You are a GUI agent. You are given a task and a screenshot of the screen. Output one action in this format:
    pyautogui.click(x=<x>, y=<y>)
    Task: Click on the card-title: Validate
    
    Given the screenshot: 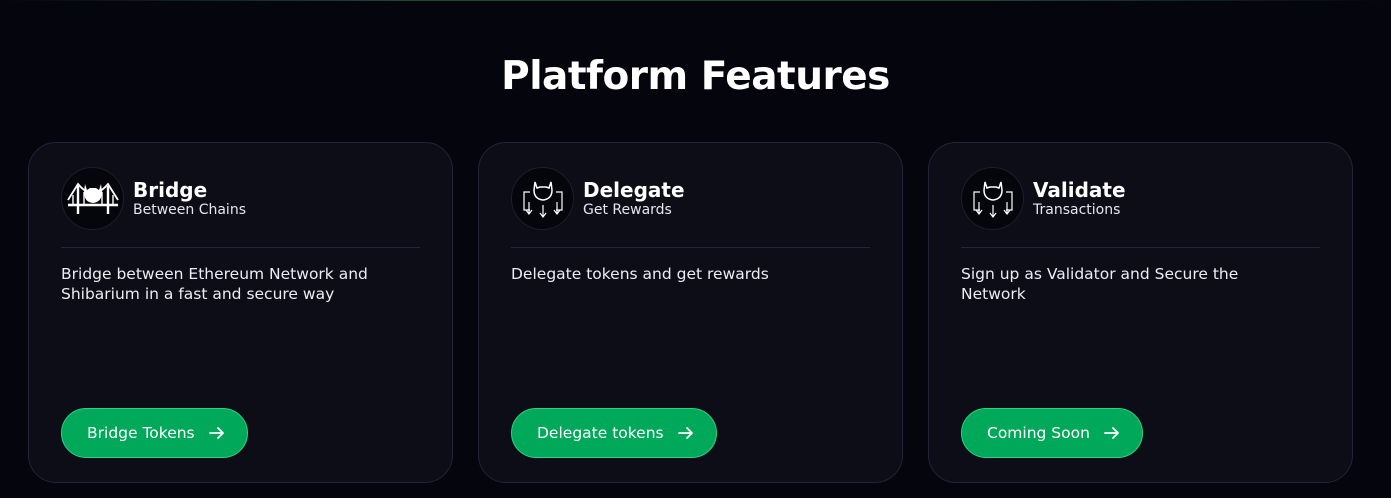 What is the action you would take?
    pyautogui.click(x=1079, y=190)
    